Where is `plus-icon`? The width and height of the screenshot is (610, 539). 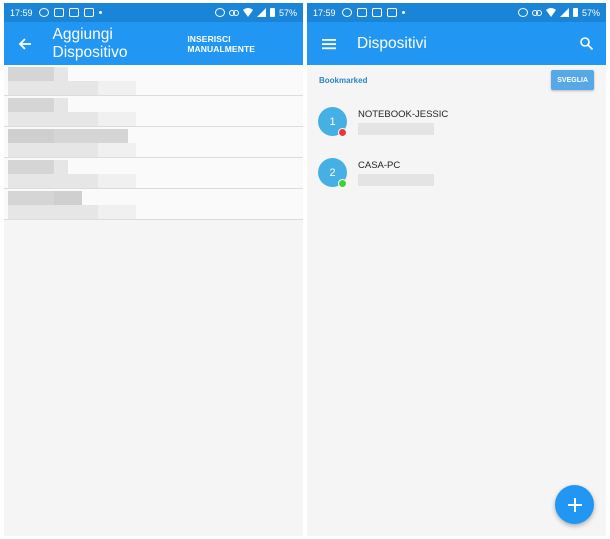
plus-icon is located at coordinates (574, 504).